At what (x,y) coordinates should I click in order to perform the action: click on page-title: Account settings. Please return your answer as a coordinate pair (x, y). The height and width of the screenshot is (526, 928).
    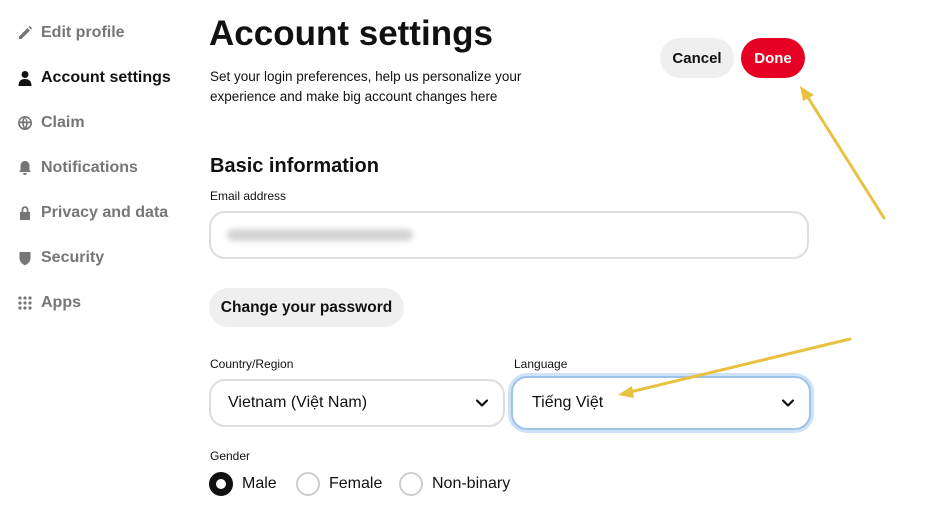
    Looking at the image, I should click on (351, 33).